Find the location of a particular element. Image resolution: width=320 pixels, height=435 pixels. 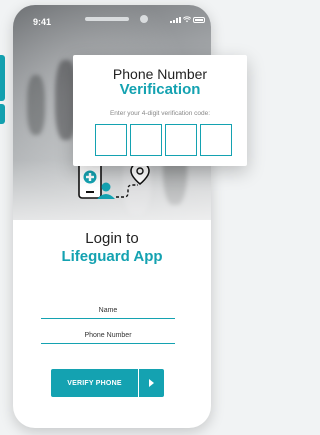

phone-number-input: Phone Number is located at coordinates (108, 337).